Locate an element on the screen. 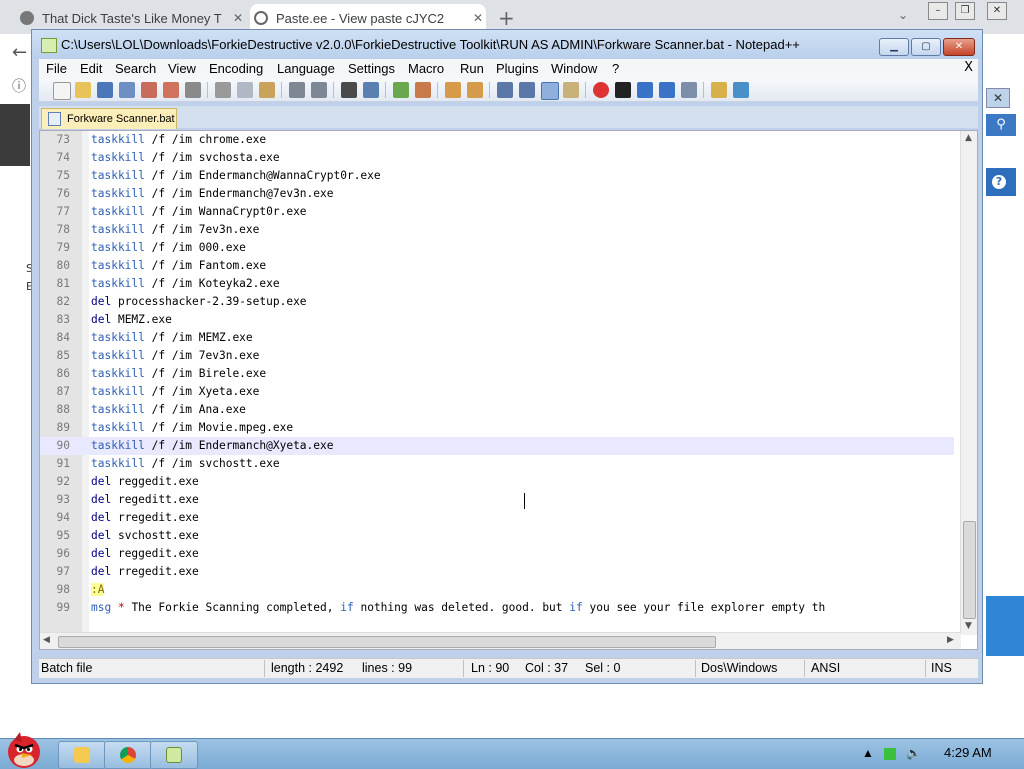 This screenshot has width=1024, height=769. save-macro-icon is located at coordinates (689, 90).